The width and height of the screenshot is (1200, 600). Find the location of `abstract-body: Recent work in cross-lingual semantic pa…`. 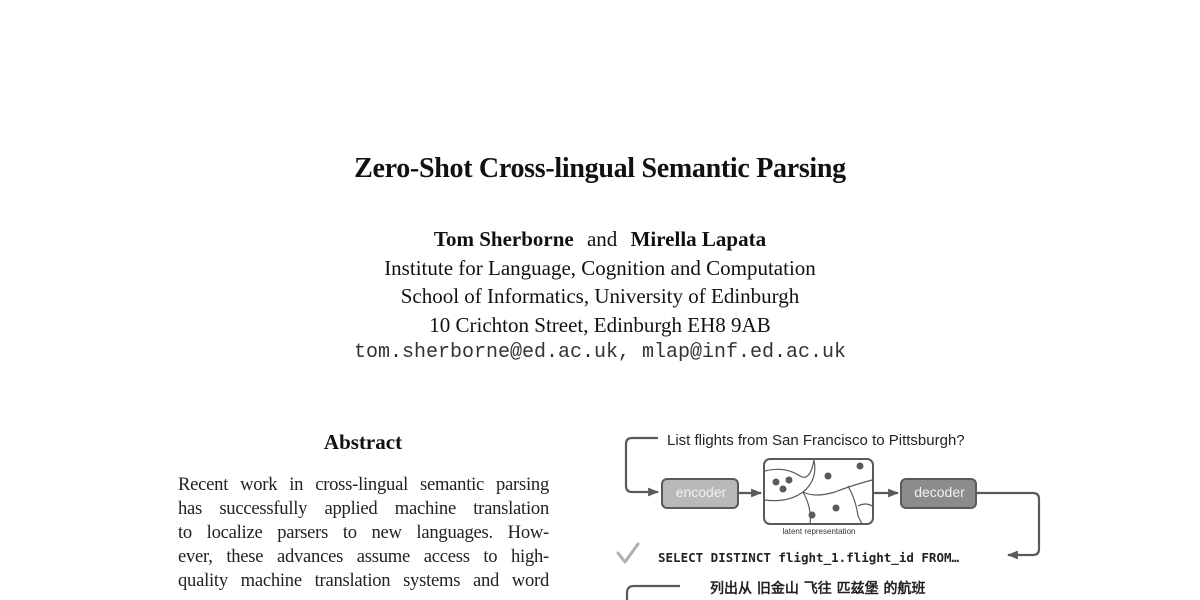

abstract-body: Recent work in cross-lingual semantic pa… is located at coordinates (363, 533).